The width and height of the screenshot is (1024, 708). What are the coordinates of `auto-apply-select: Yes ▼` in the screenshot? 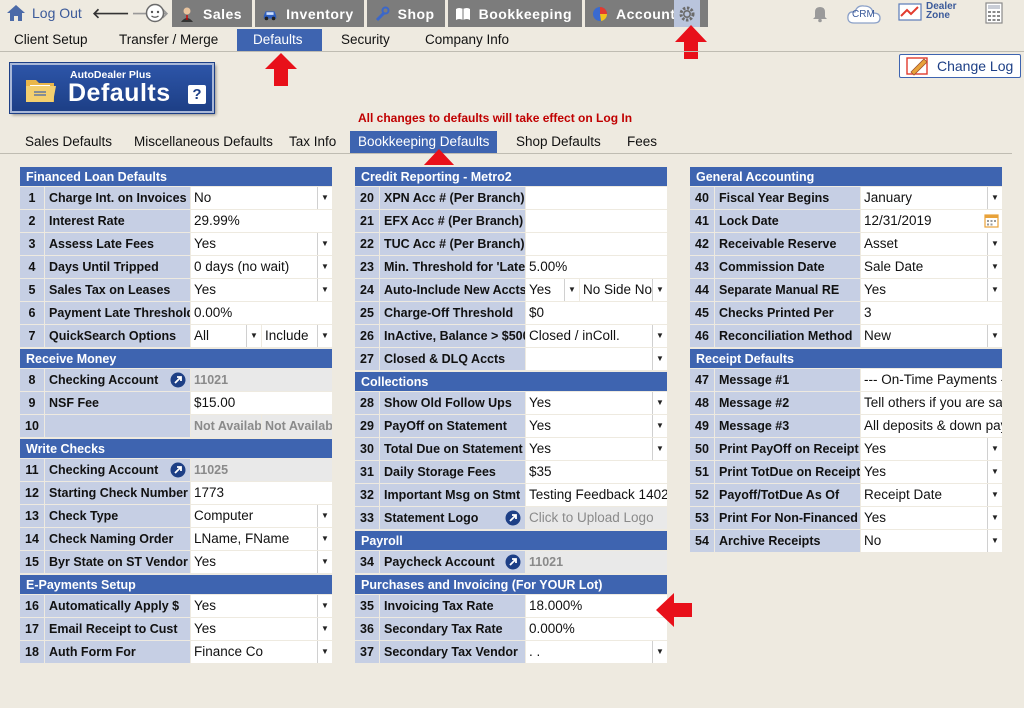 It's located at (261, 606).